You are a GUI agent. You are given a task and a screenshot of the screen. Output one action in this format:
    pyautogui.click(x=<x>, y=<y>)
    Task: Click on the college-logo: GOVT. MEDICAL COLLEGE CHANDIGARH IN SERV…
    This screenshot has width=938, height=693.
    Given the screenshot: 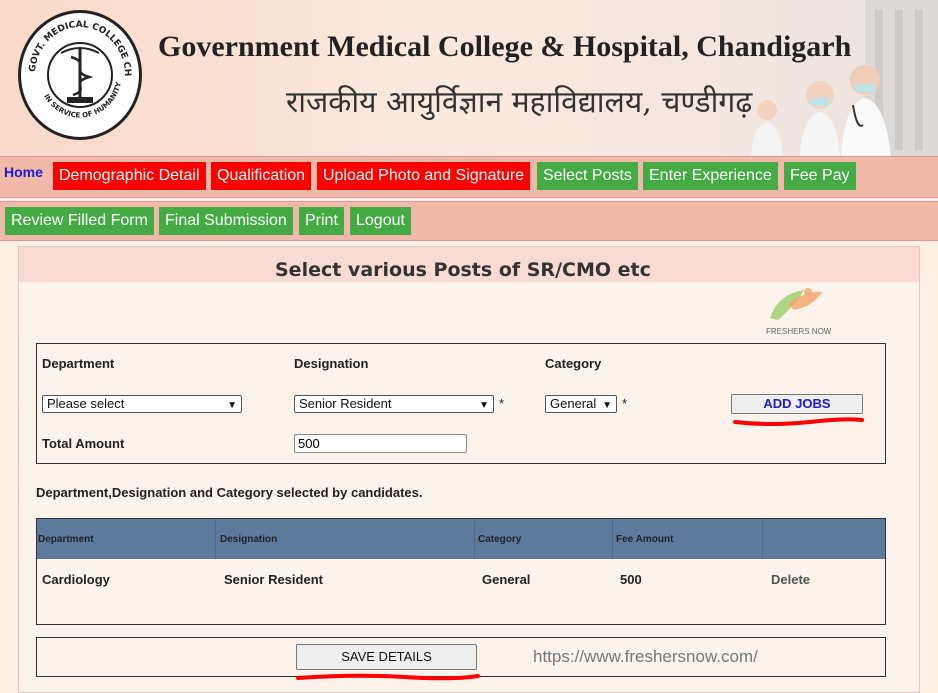 What is the action you would take?
    pyautogui.click(x=80, y=75)
    